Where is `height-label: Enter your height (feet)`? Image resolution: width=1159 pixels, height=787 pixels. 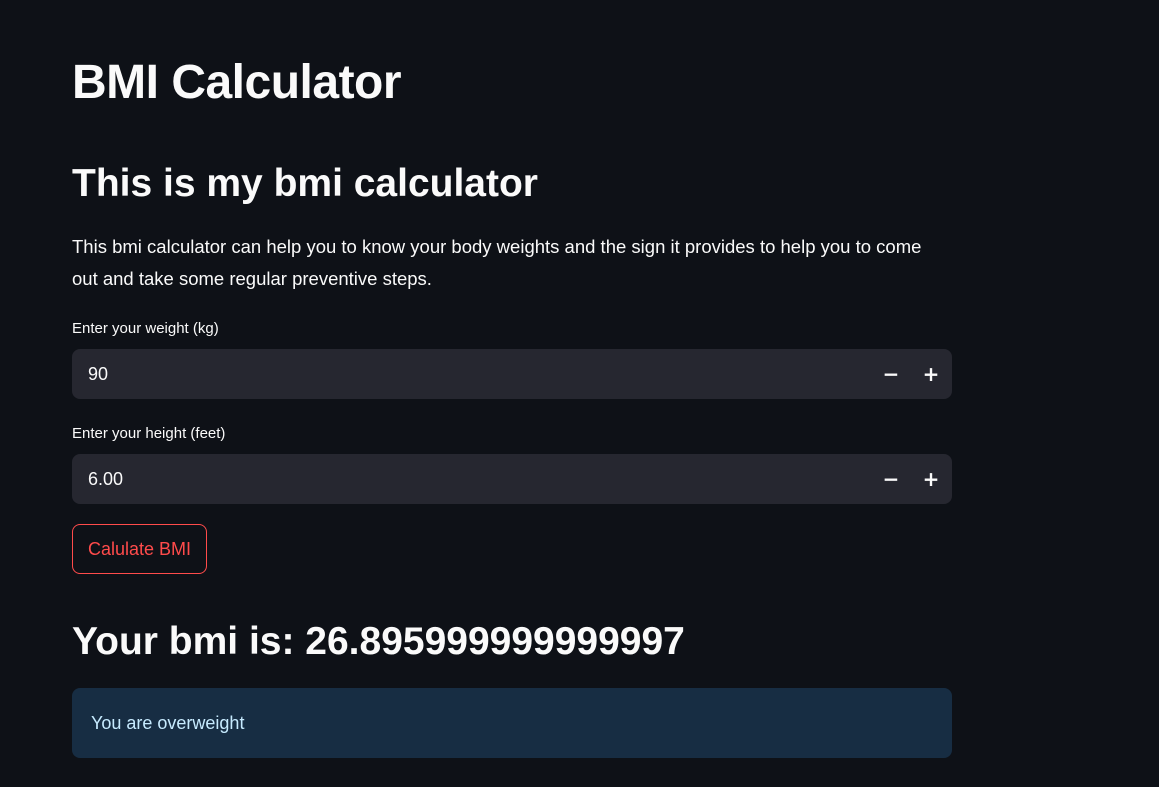
height-label: Enter your height (feet) is located at coordinates (149, 433).